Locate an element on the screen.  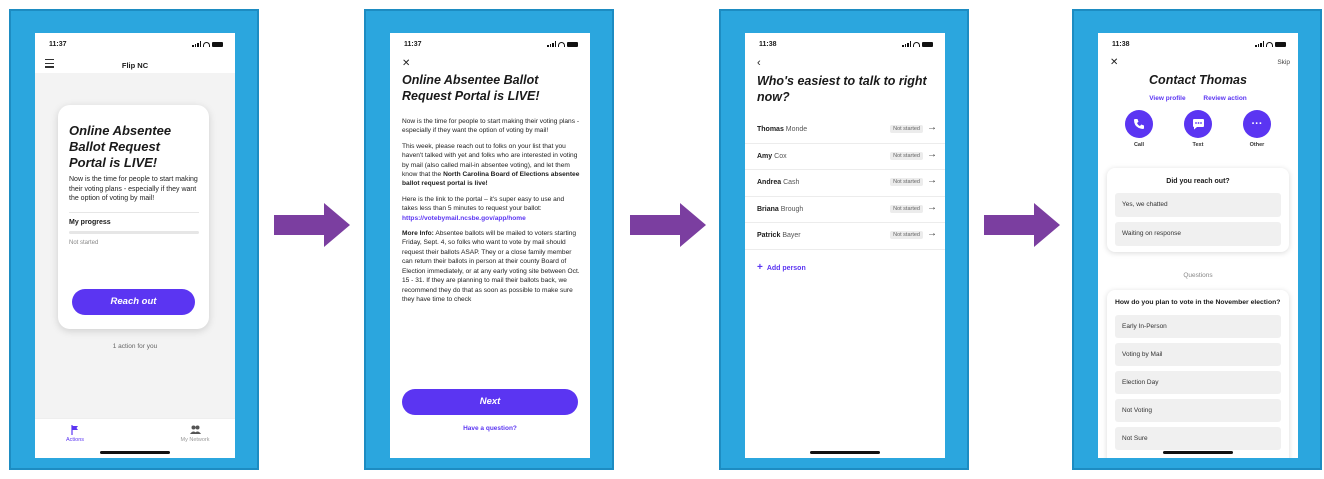
list-item: Andrea Cash Not started → is located at coordinates (845, 183).